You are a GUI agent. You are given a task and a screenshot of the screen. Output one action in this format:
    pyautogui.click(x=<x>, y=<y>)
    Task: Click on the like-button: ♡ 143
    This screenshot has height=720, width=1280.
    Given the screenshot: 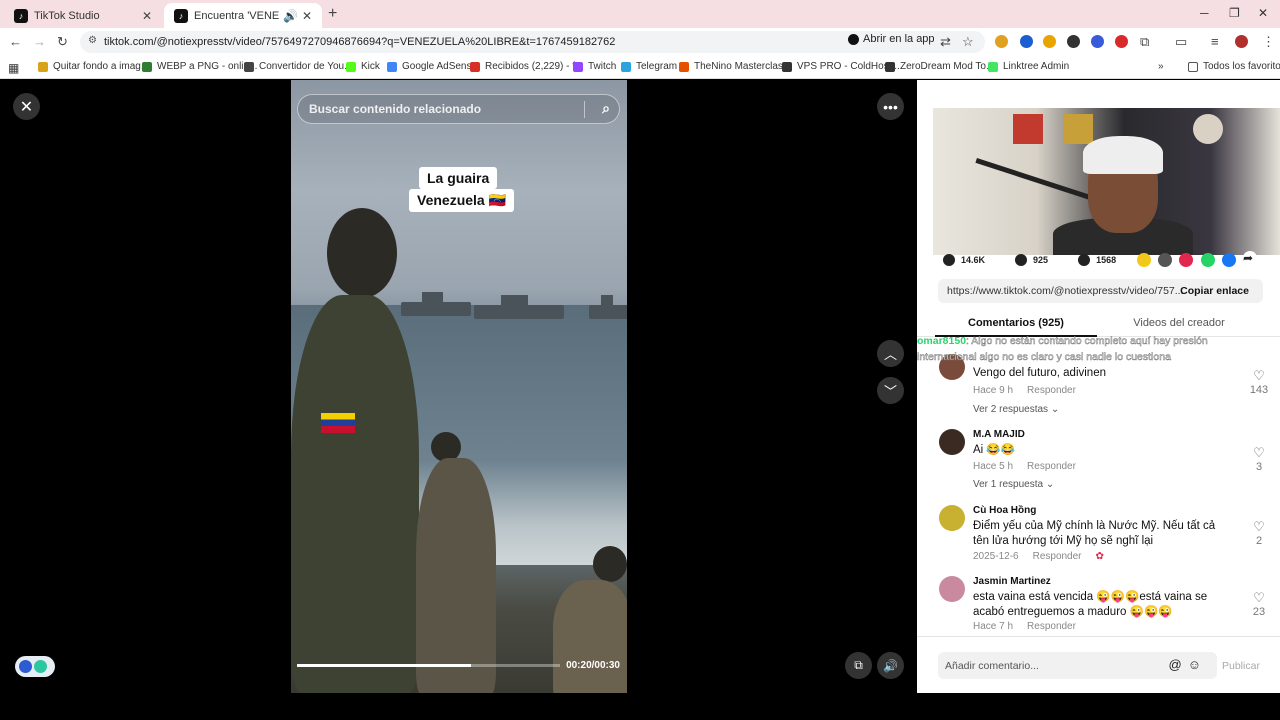 What is the action you would take?
    pyautogui.click(x=1259, y=382)
    